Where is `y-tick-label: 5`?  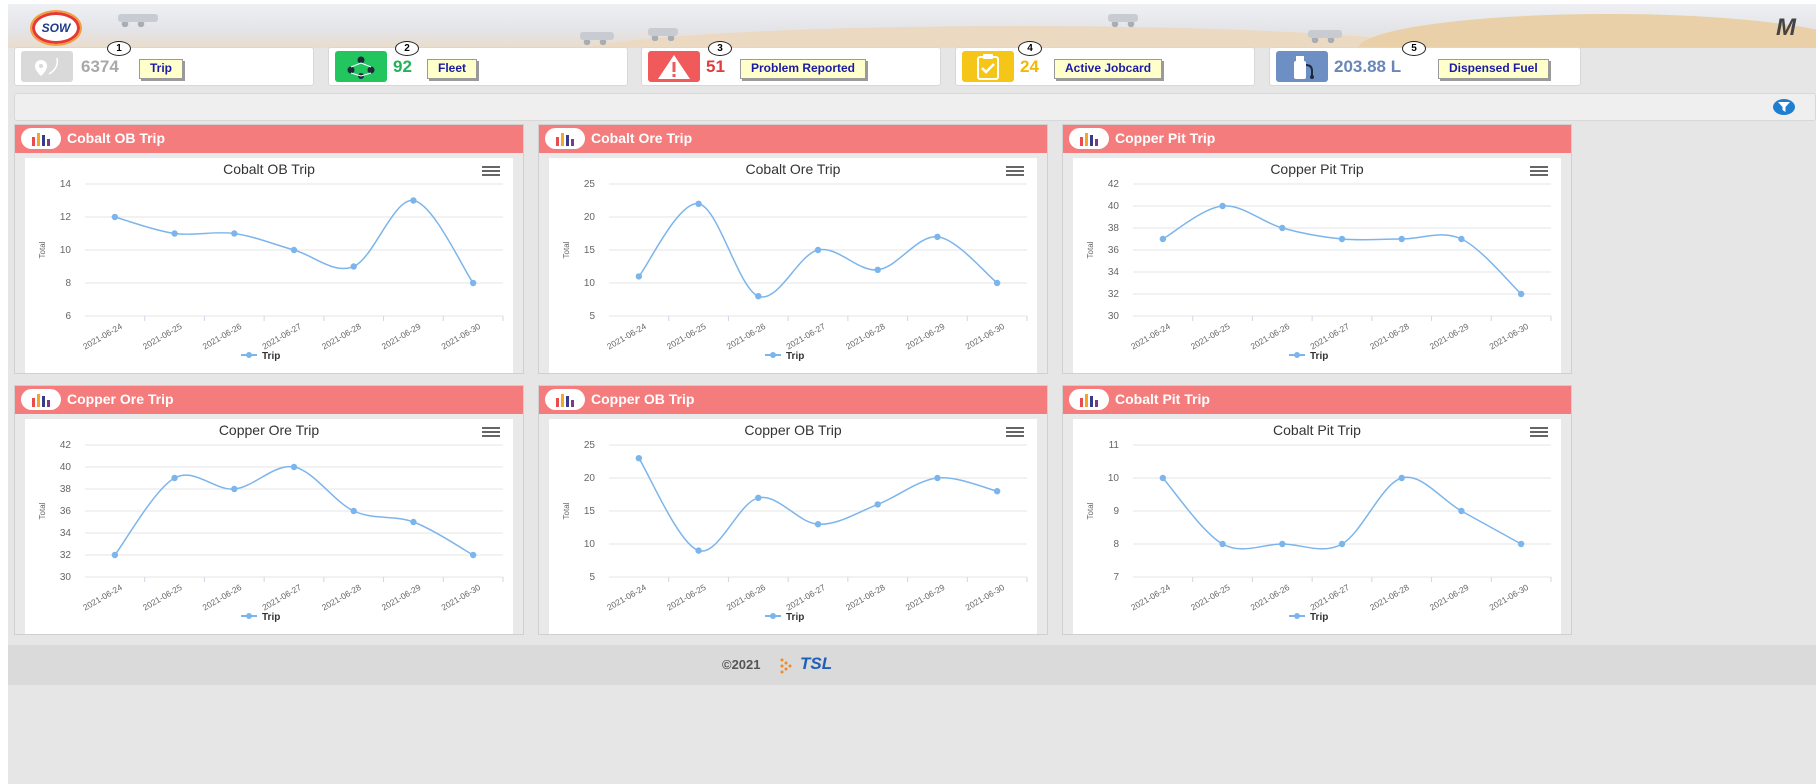 y-tick-label: 5 is located at coordinates (592, 577).